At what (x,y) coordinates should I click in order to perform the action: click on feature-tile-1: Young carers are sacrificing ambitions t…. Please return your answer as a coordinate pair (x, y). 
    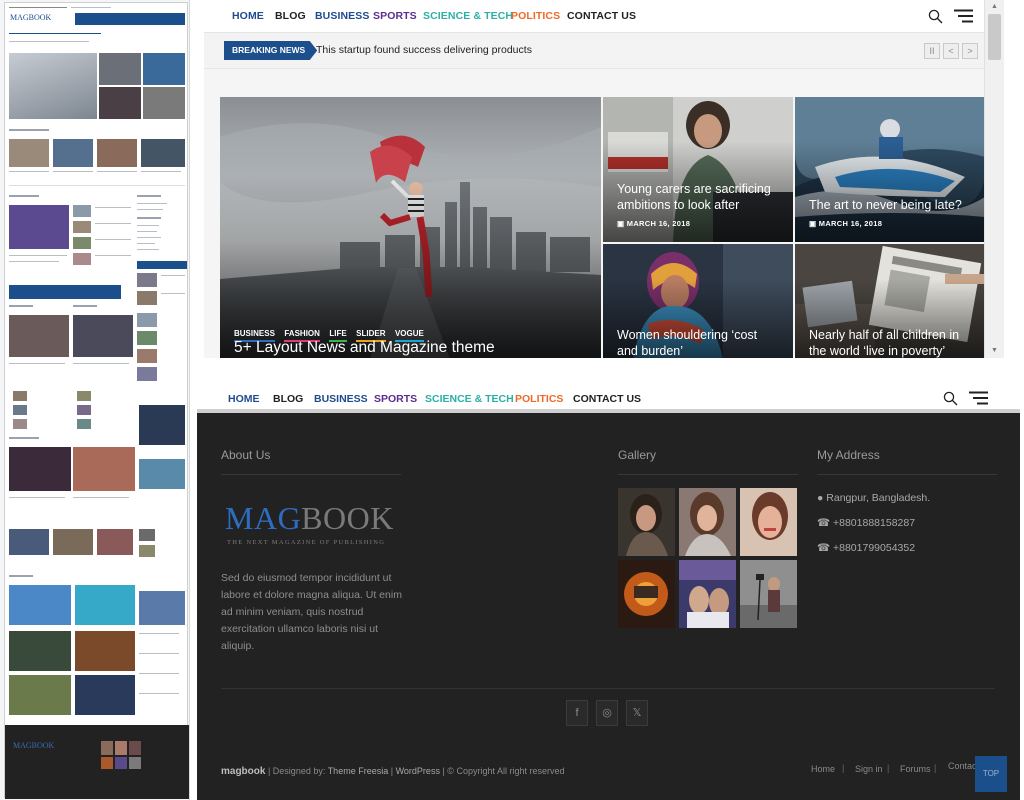
    Looking at the image, I should click on (698, 169).